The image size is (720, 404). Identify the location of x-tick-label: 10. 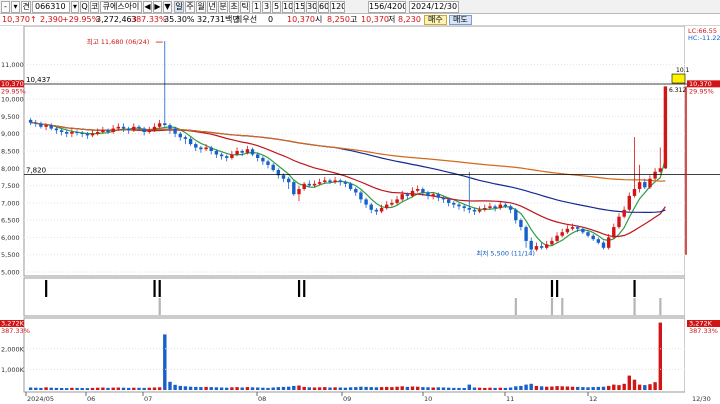
(428, 399).